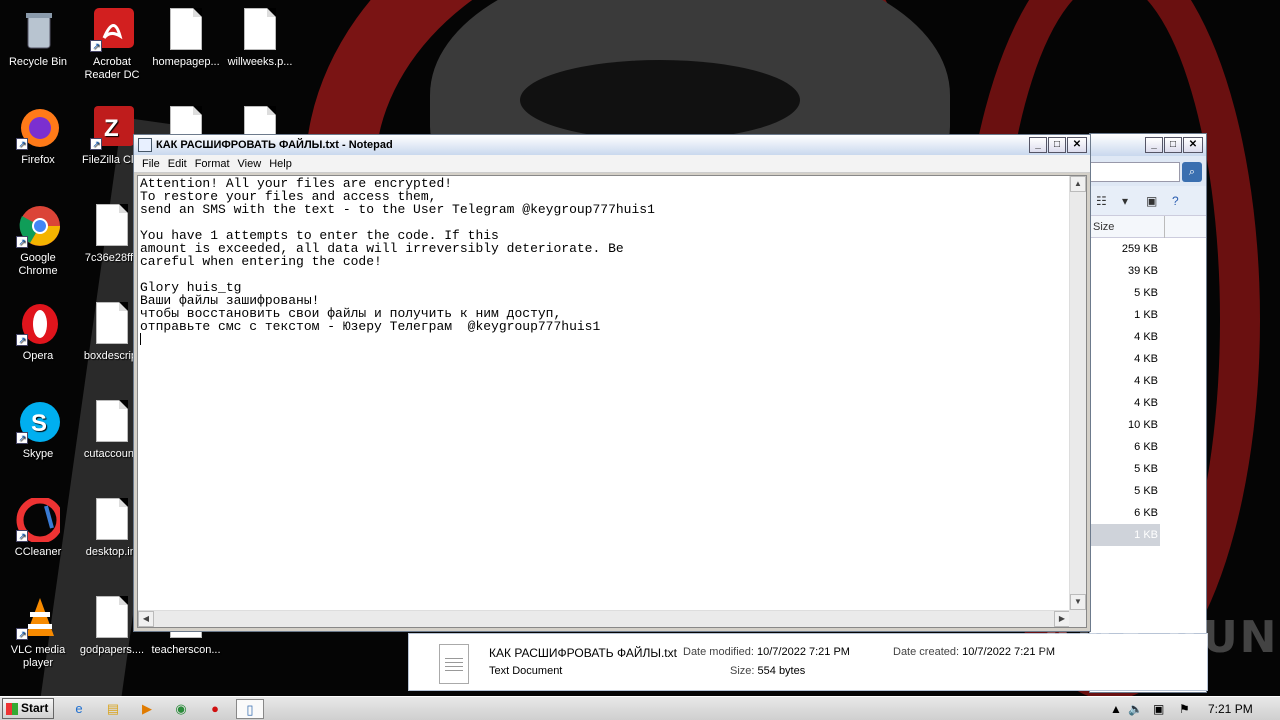 The width and height of the screenshot is (1280, 720). Describe the element at coordinates (38, 656) in the screenshot. I see `desktop-icon-label: VLC media player` at that location.